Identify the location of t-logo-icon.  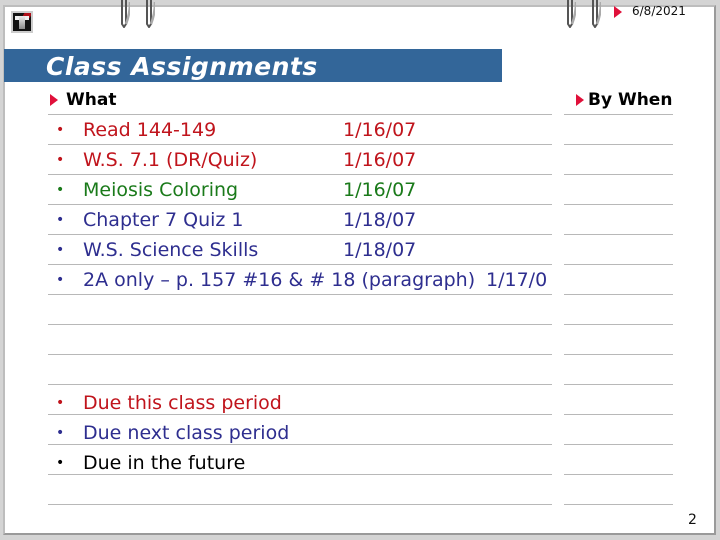
(22, 22).